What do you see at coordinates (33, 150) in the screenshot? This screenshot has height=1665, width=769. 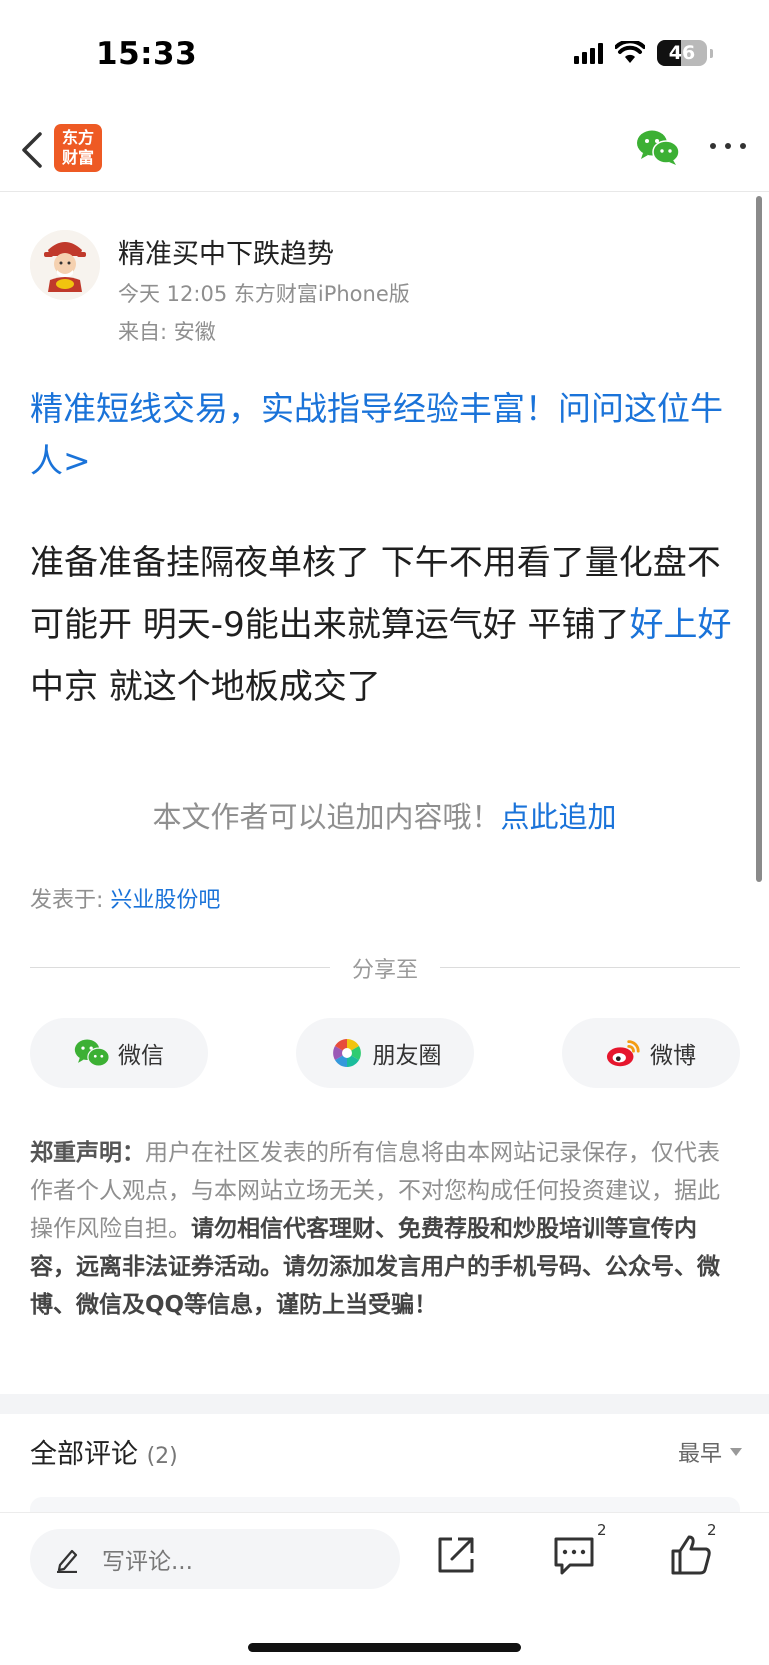 I see `back-arrow-icon` at bounding box center [33, 150].